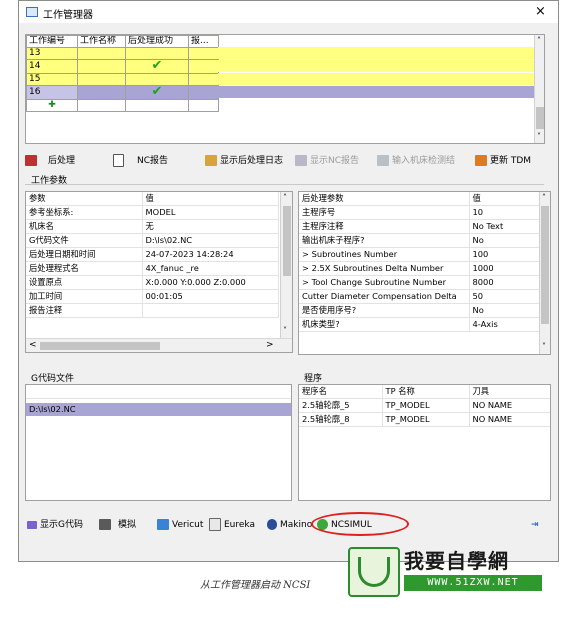 This screenshot has height=619, width=576. What do you see at coordinates (535, 525) in the screenshot?
I see `exit-icon: ⇥` at bounding box center [535, 525].